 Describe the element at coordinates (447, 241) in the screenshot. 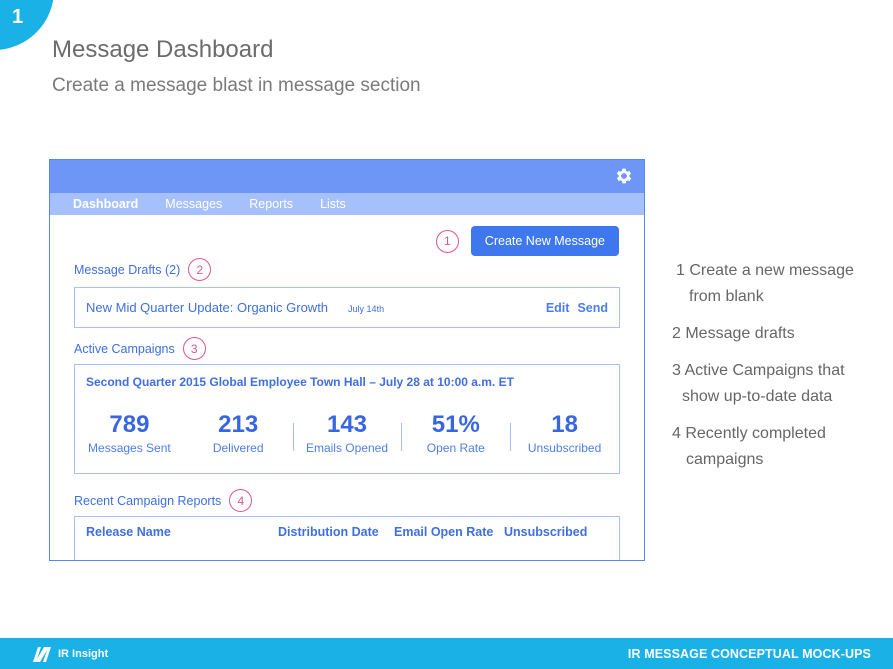

I see `marker-1: 1` at that location.